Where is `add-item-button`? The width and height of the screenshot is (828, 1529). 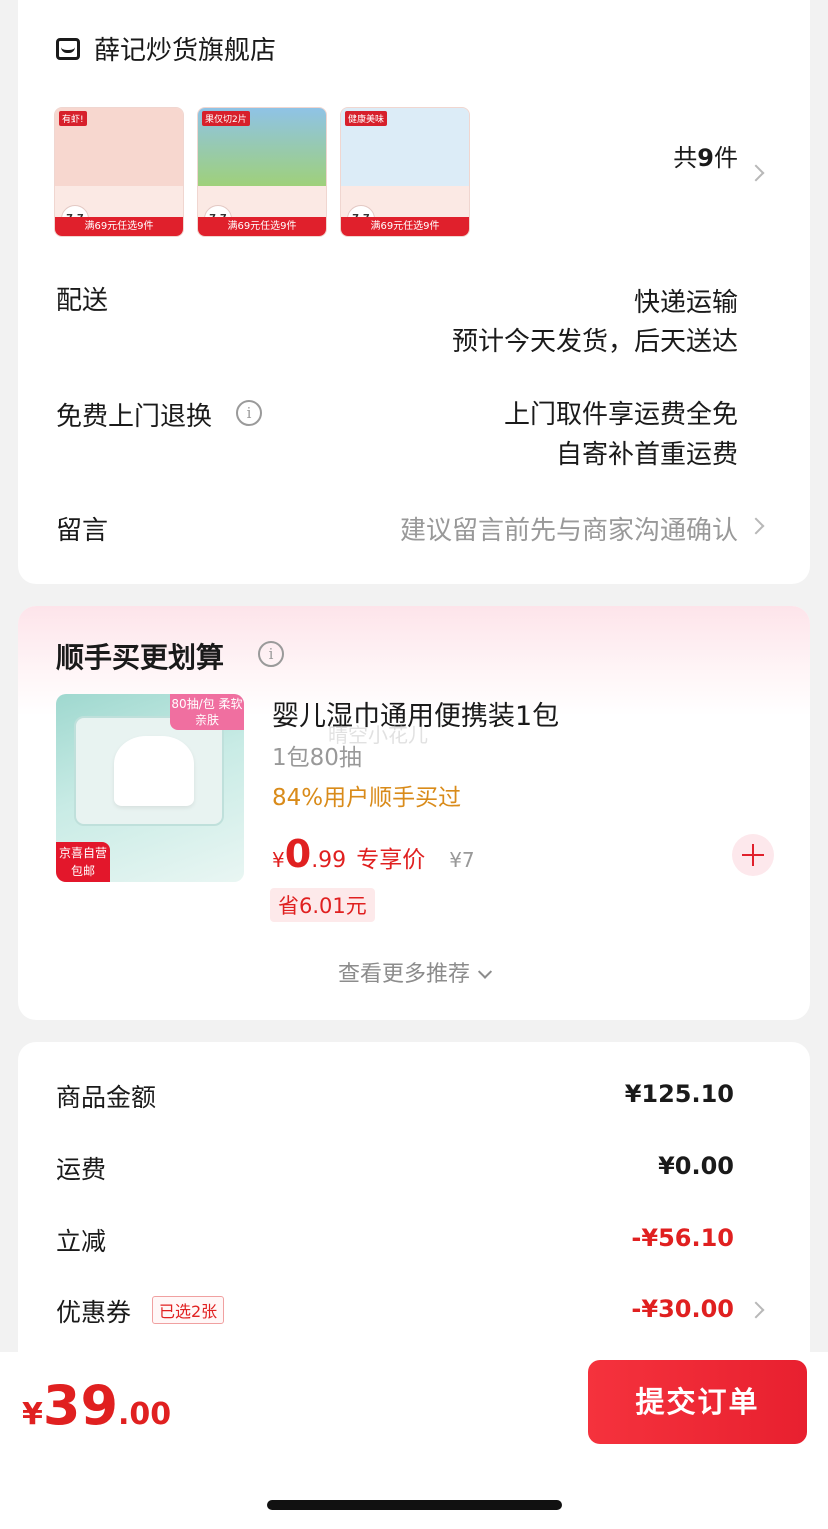 add-item-button is located at coordinates (753, 855).